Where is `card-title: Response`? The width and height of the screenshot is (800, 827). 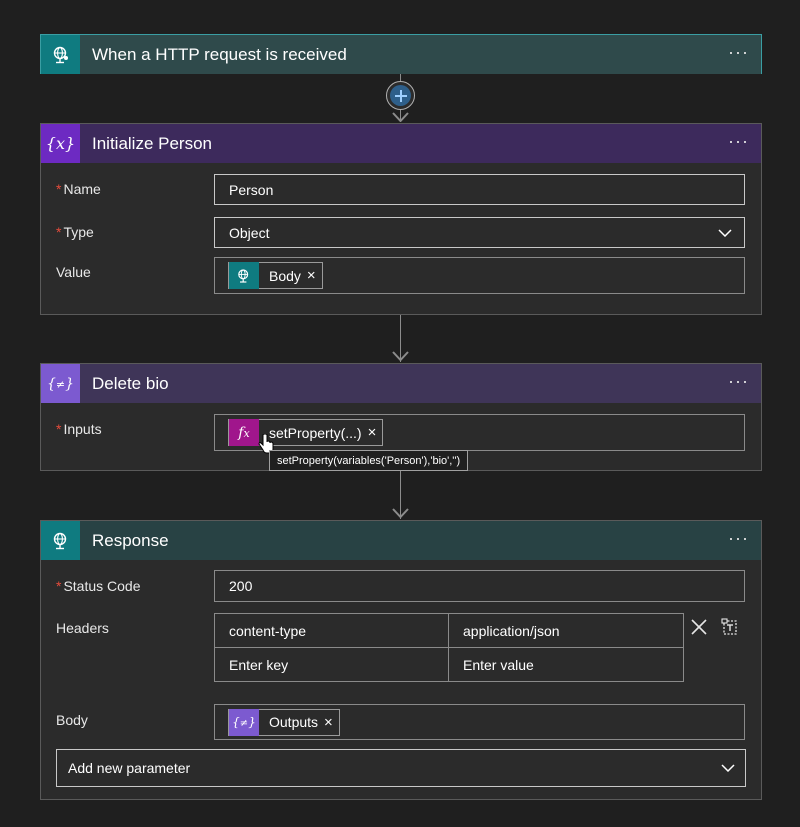
card-title: Response is located at coordinates (130, 540).